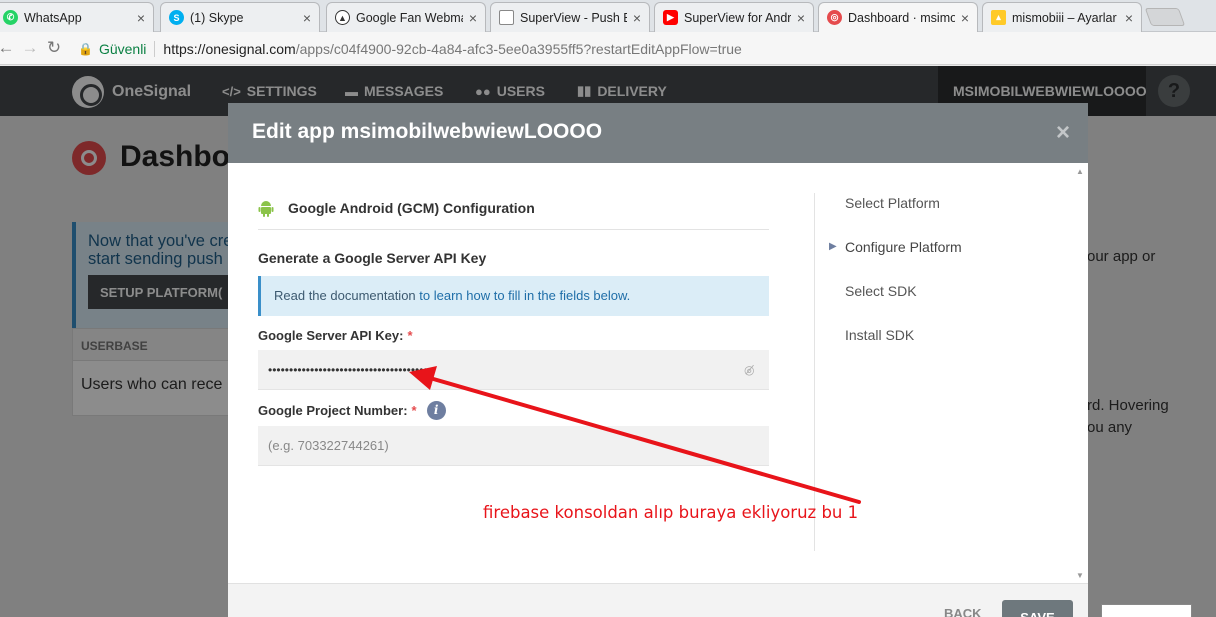 The width and height of the screenshot is (1216, 617). Describe the element at coordinates (347, 295) in the screenshot. I see `info-text: Read the documentation` at that location.